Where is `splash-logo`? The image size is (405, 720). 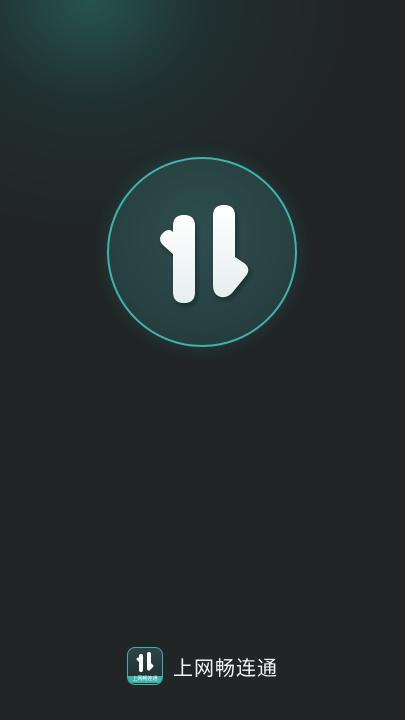
splash-logo is located at coordinates (202, 252).